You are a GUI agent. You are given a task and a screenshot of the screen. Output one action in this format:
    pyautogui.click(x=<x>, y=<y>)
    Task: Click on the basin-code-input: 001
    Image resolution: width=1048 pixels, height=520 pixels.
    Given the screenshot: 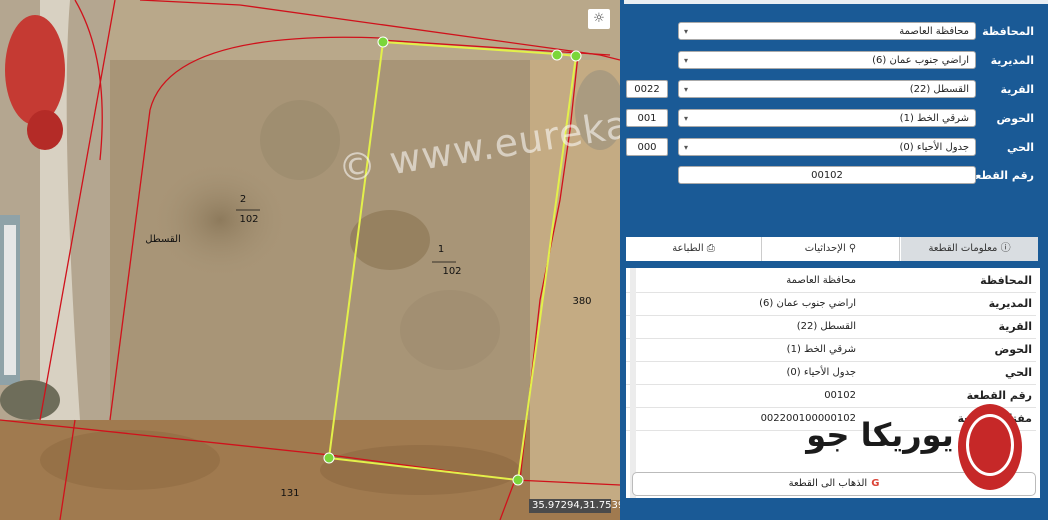 What is the action you would take?
    pyautogui.click(x=647, y=118)
    